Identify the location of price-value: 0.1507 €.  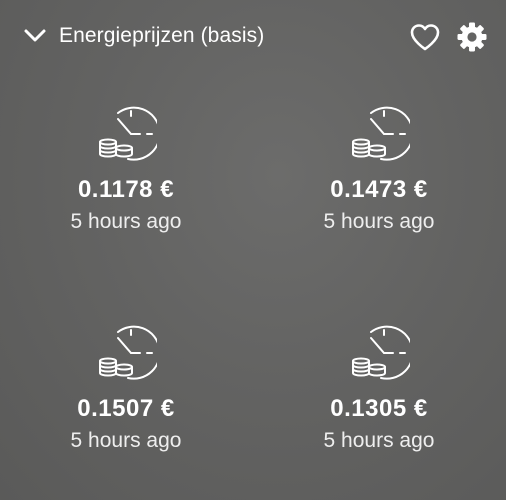
(126, 408).